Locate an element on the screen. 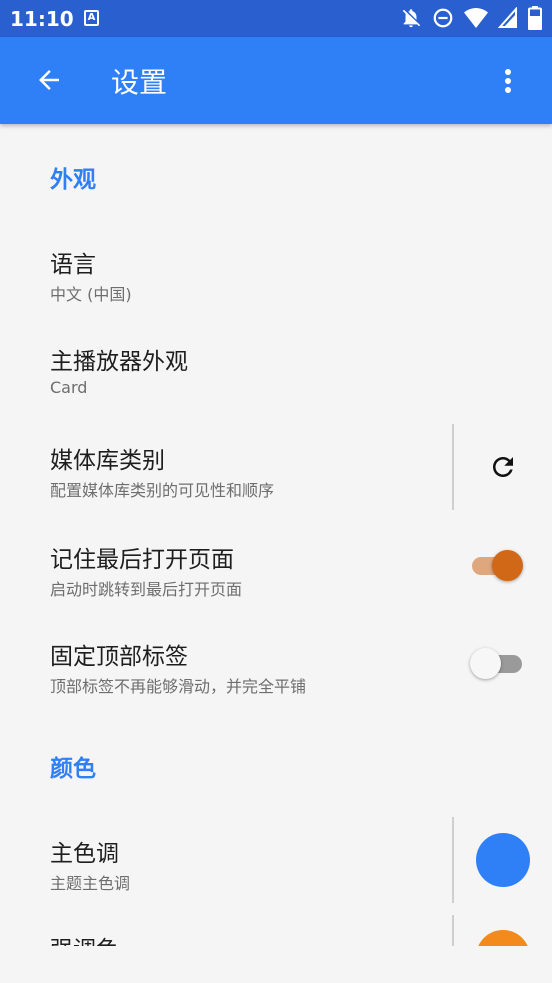  setting-title: 强调色 is located at coordinates (84, 938).